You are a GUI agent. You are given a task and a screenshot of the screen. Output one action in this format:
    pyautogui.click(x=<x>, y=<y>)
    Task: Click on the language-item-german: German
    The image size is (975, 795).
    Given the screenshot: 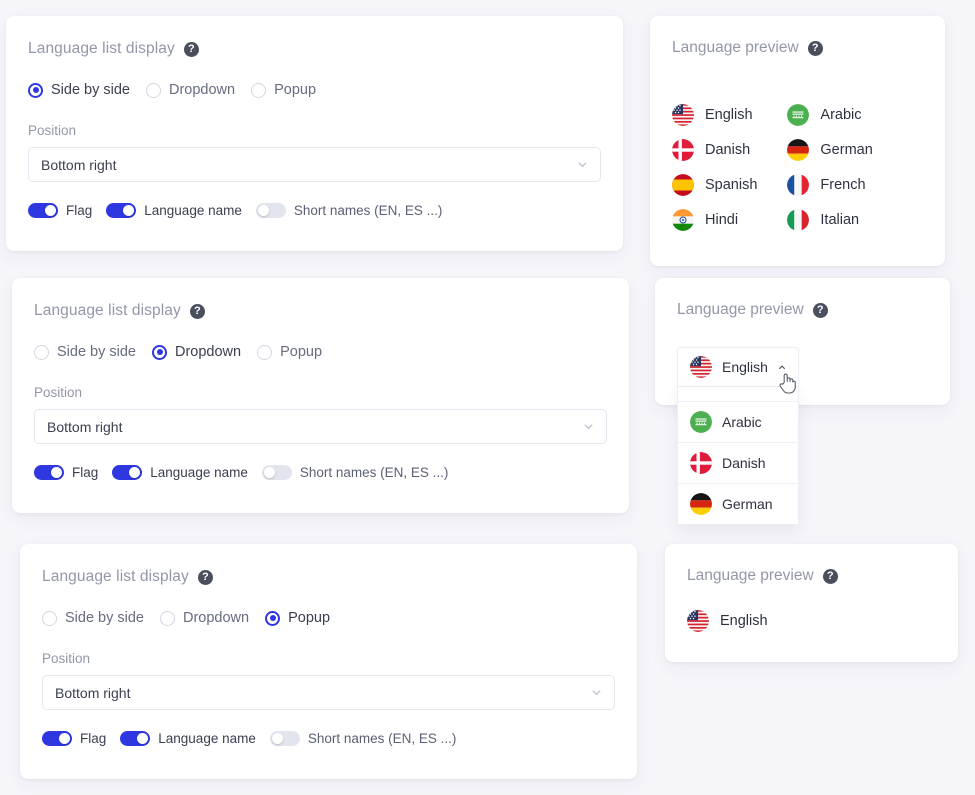 What is the action you would take?
    pyautogui.click(x=830, y=150)
    